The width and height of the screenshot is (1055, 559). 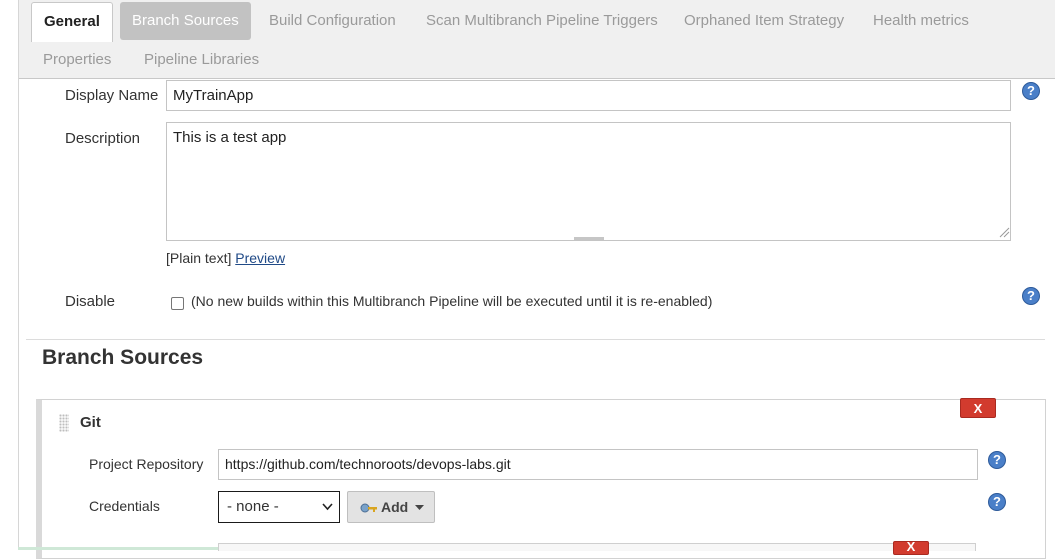 I want to click on tab-general: General, so click(x=72, y=22).